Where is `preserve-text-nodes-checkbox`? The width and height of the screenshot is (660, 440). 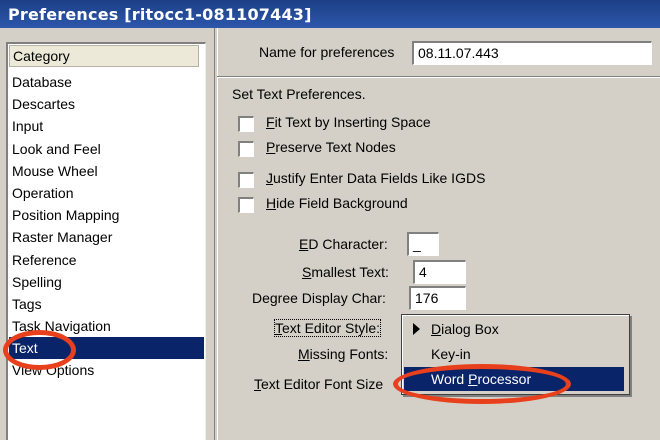
preserve-text-nodes-checkbox is located at coordinates (246, 149).